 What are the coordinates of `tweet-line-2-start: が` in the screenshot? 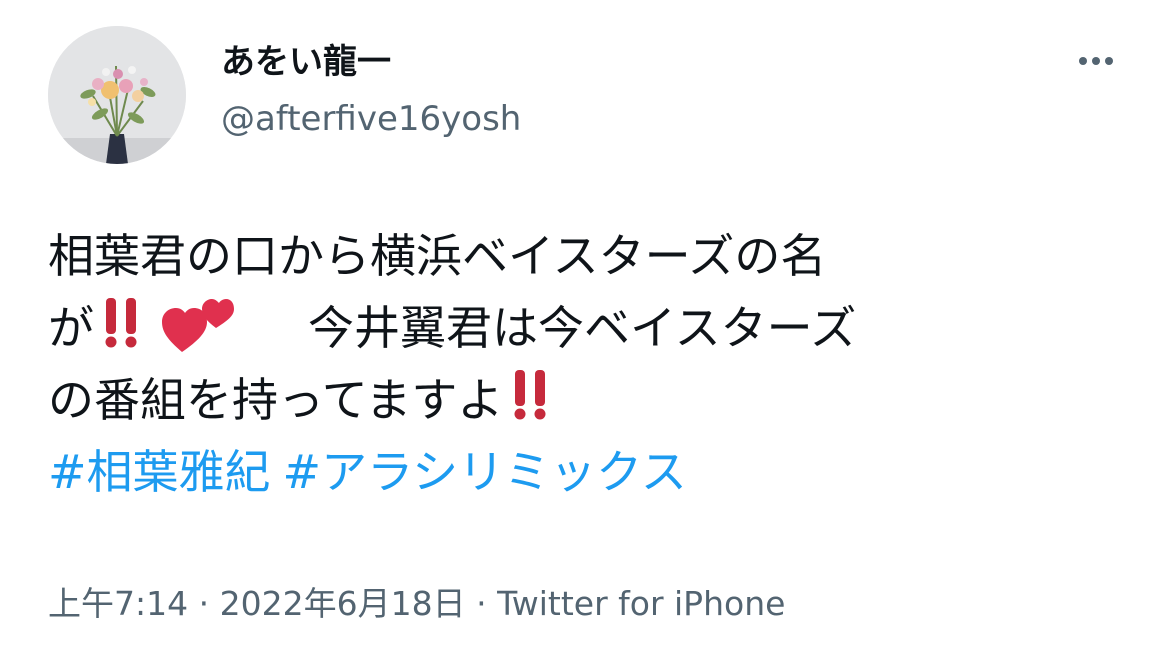 It's located at (71, 328).